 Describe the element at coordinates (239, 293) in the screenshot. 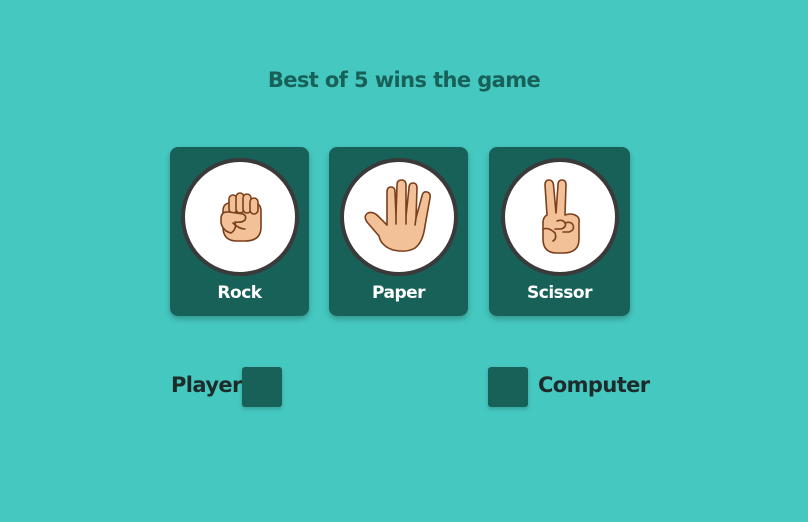

I see `rock-label: Rock` at that location.